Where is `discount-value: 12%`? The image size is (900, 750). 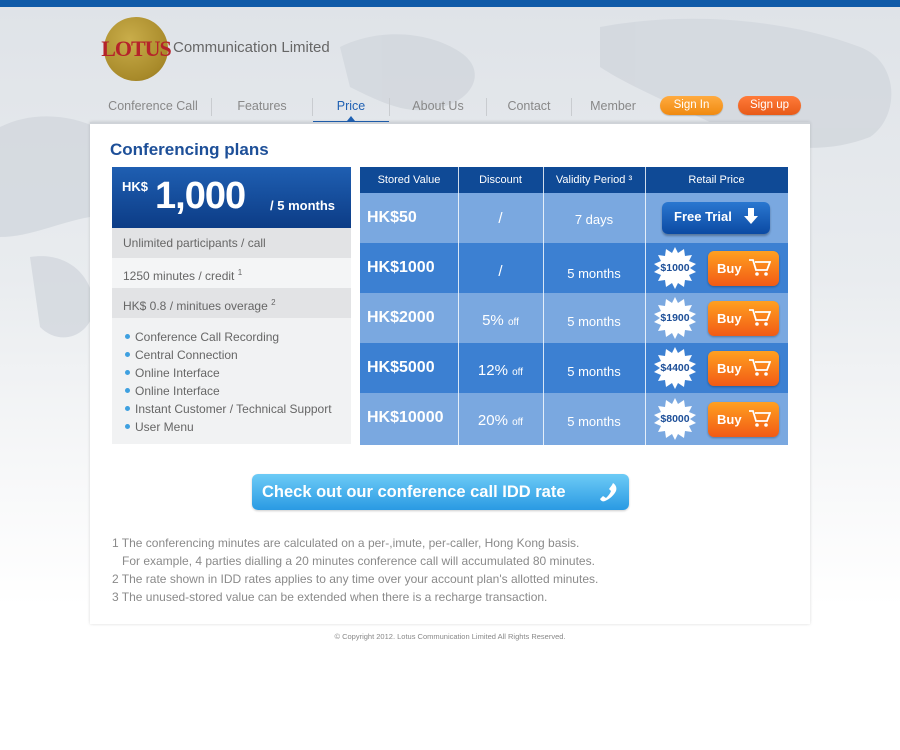
discount-value: 12% is located at coordinates (492, 370).